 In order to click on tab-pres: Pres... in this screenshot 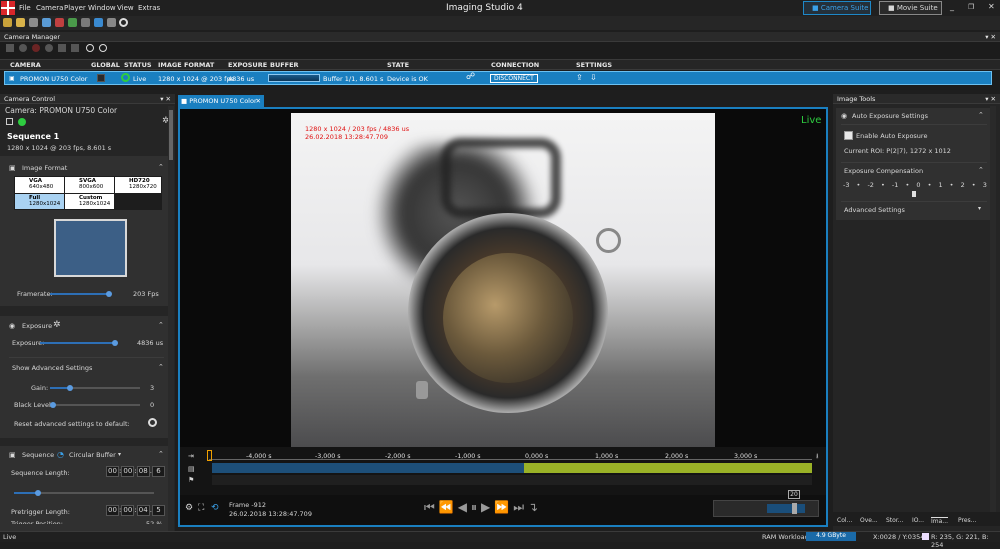, I will do `click(967, 520)`.